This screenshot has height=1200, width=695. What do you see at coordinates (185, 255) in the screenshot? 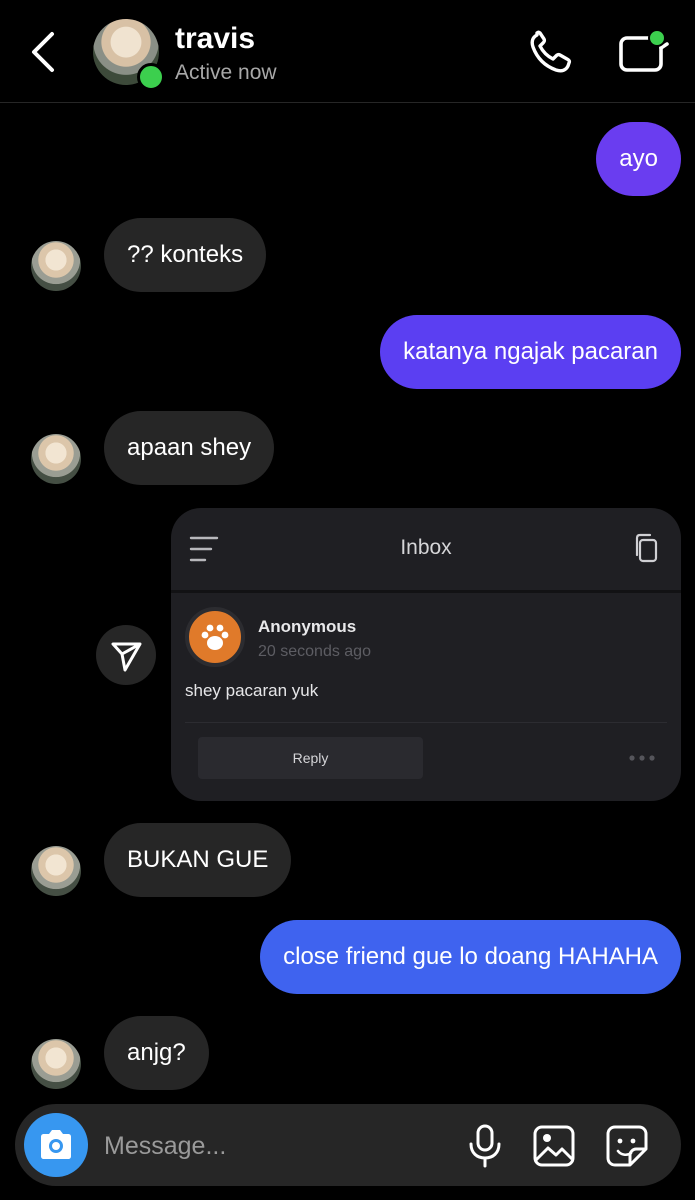
I see `received-message-bubble: ?? konteks` at bounding box center [185, 255].